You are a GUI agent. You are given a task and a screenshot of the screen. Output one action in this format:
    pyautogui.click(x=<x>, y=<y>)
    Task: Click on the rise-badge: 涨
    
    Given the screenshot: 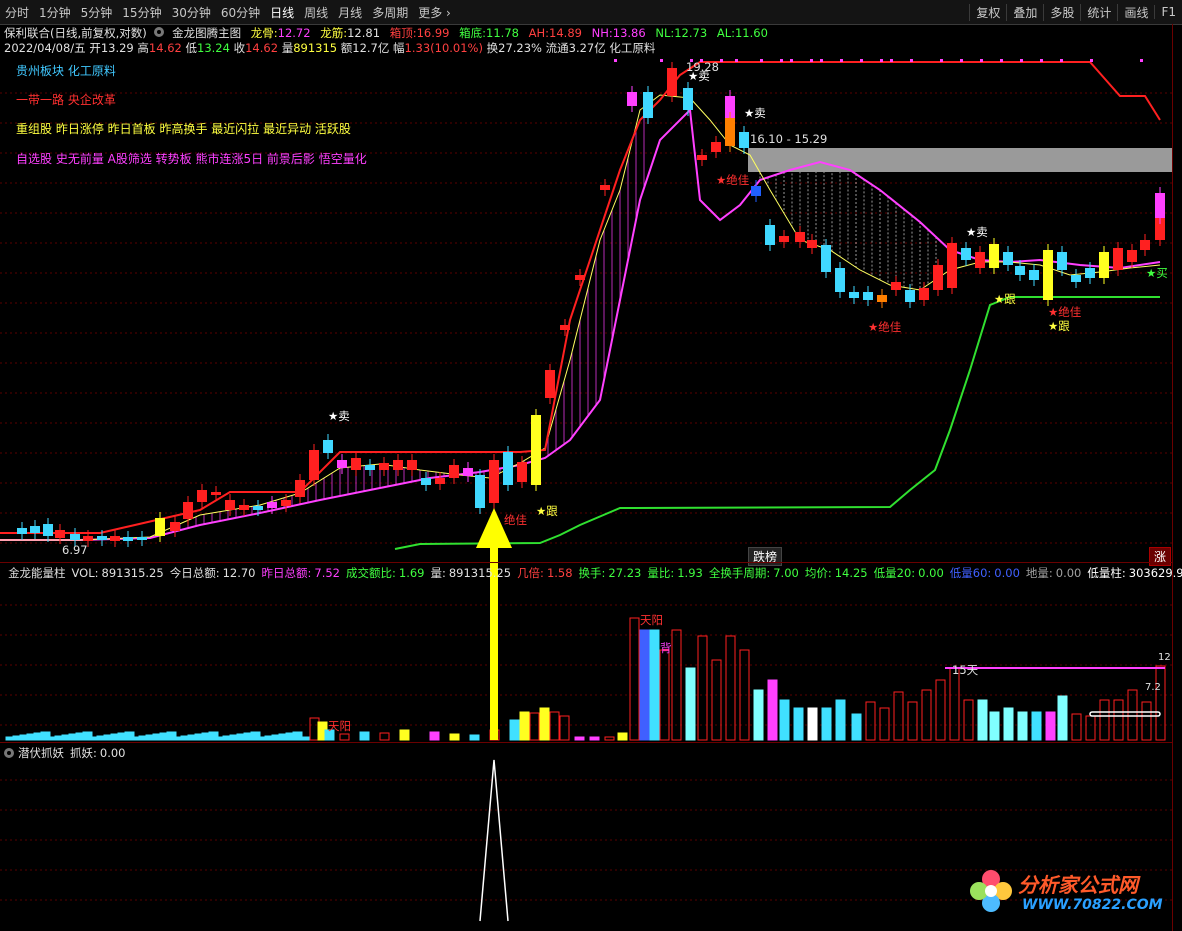 What is the action you would take?
    pyautogui.click(x=1160, y=556)
    